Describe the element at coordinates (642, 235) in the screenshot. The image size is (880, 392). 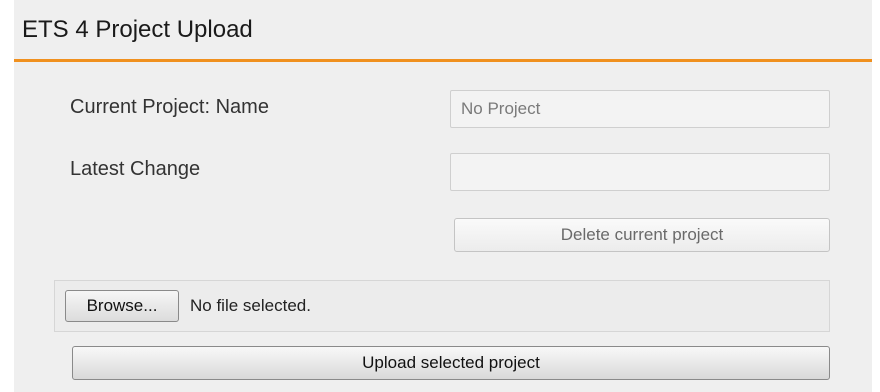
I see `delete-project-button: Delete current project` at that location.